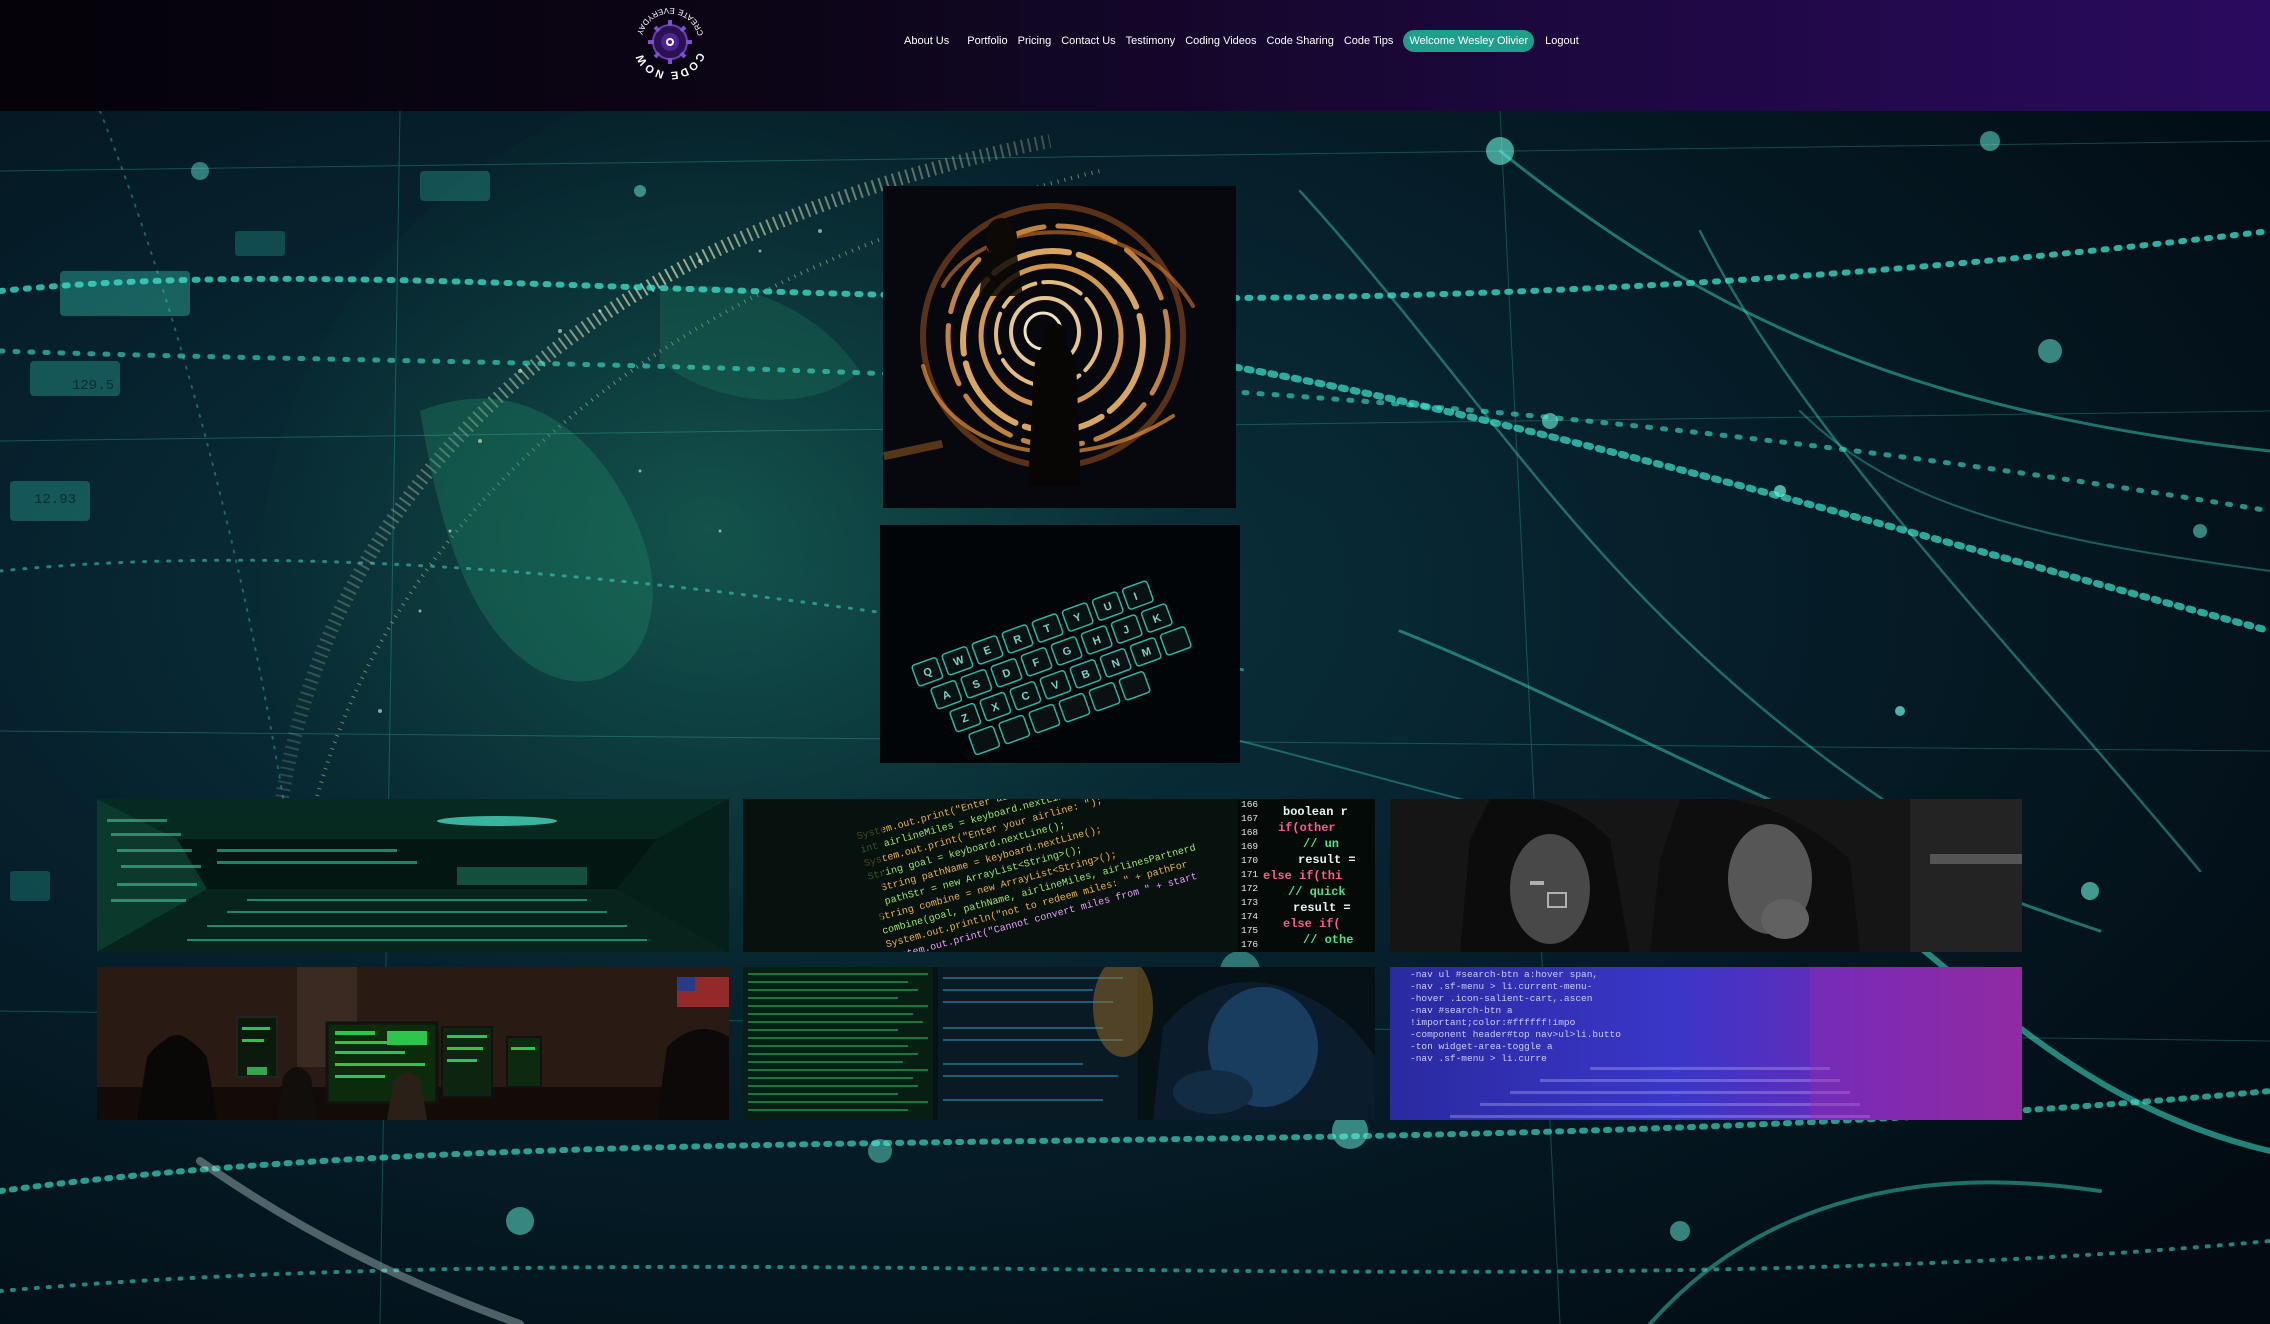  What do you see at coordinates (1302, 876) in the screenshot?
I see `code-right: else if(thi` at bounding box center [1302, 876].